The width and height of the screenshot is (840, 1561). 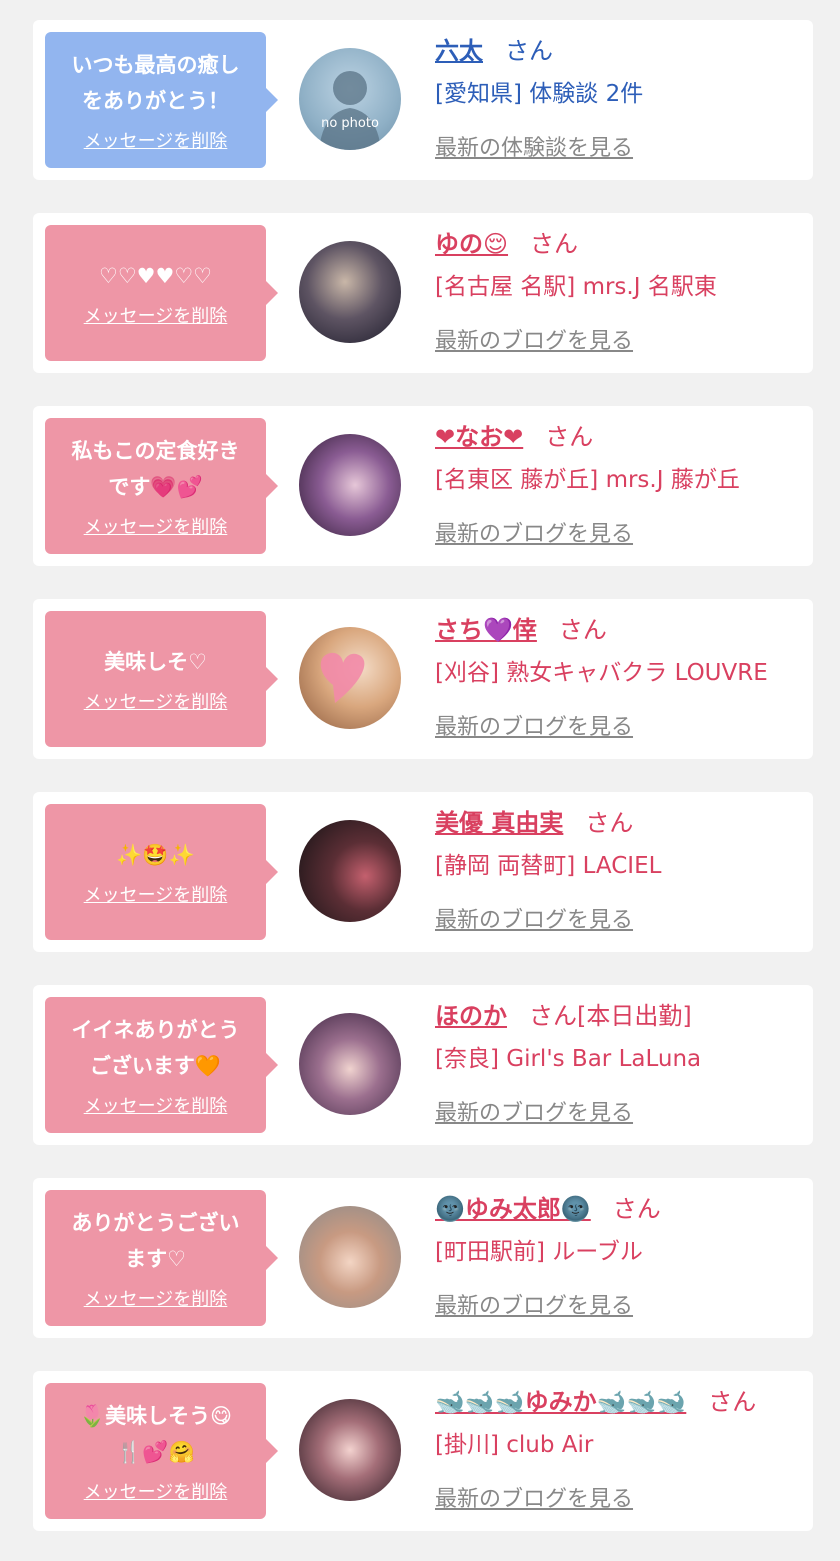 I want to click on shop-info: [奈良] Girl's Bar LaLuna, so click(x=568, y=1059).